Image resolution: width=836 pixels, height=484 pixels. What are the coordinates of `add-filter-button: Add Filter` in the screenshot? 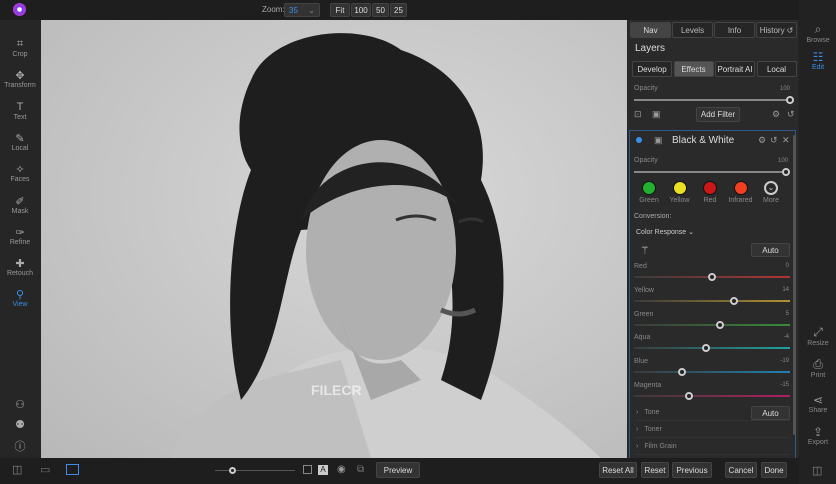 It's located at (718, 114).